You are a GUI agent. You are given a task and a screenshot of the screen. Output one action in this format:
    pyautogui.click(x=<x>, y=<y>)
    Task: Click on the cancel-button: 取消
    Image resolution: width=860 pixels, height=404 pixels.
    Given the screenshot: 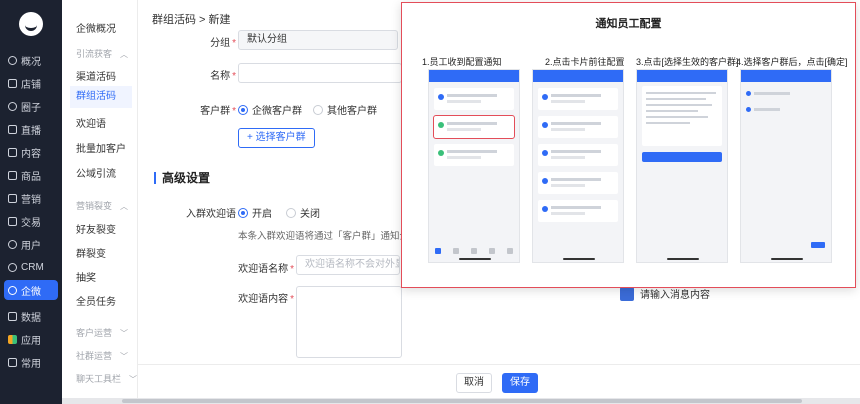 What is the action you would take?
    pyautogui.click(x=474, y=383)
    